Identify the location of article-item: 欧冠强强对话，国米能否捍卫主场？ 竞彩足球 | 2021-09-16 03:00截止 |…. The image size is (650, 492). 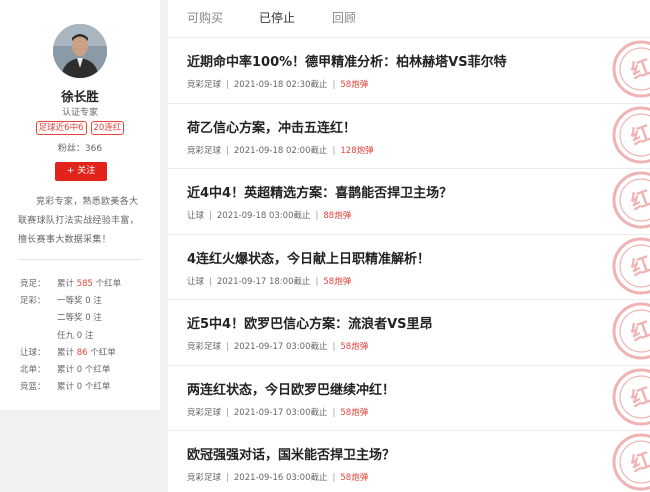
(409, 461).